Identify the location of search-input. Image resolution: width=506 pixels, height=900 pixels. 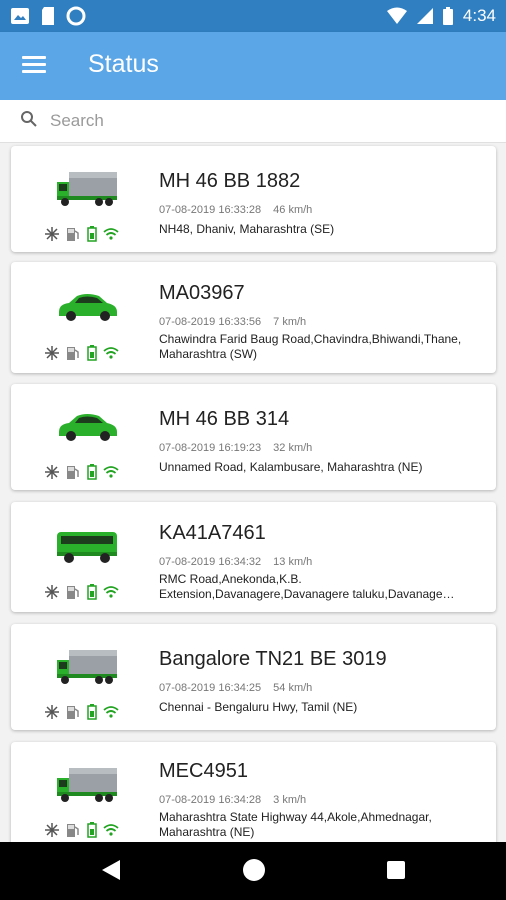
(260, 121).